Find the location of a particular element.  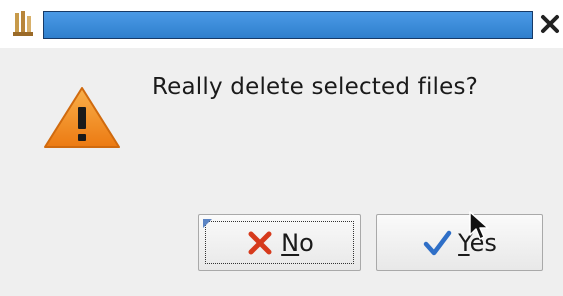

warning-triangle-icon is located at coordinates (82, 117).